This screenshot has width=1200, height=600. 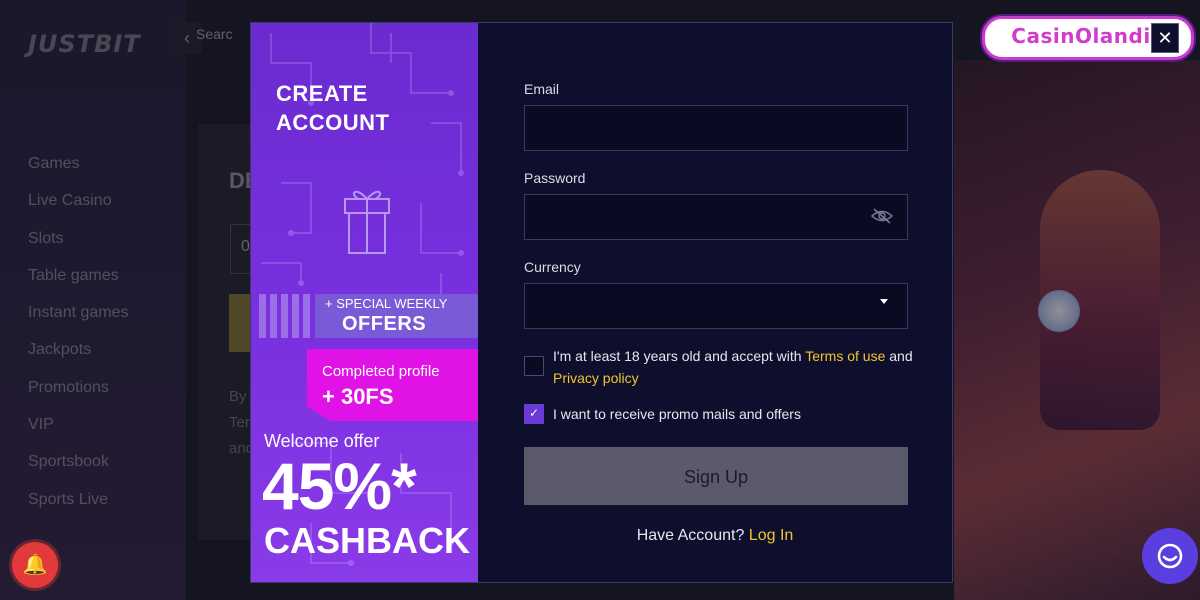 What do you see at coordinates (845, 356) in the screenshot?
I see `terms-of-use-link: Terms of use` at bounding box center [845, 356].